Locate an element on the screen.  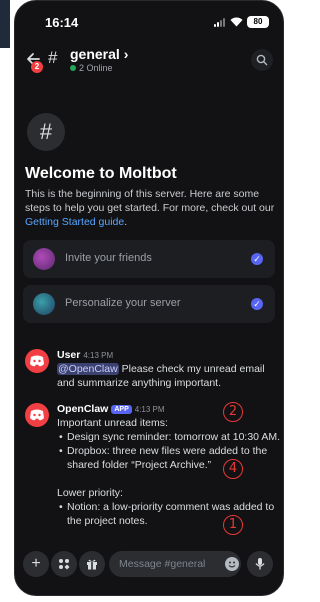
message-composer: + is located at coordinates (149, 565).